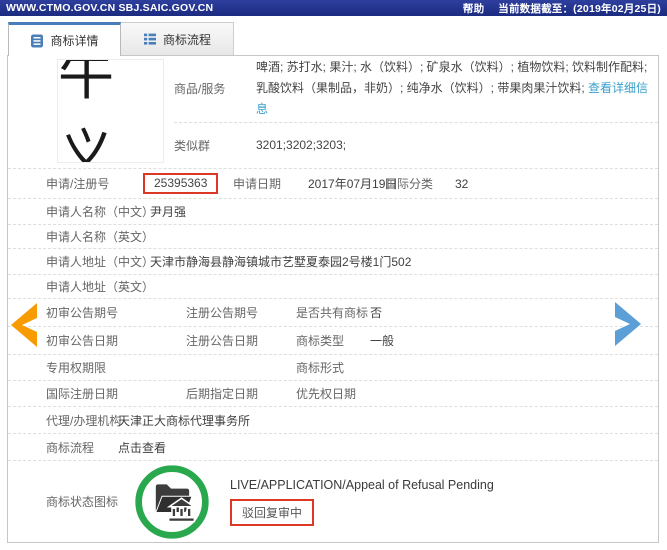  Describe the element at coordinates (333, 236) in the screenshot. I see `applicant-name-en-row: 申请人名称（英文）` at that location.